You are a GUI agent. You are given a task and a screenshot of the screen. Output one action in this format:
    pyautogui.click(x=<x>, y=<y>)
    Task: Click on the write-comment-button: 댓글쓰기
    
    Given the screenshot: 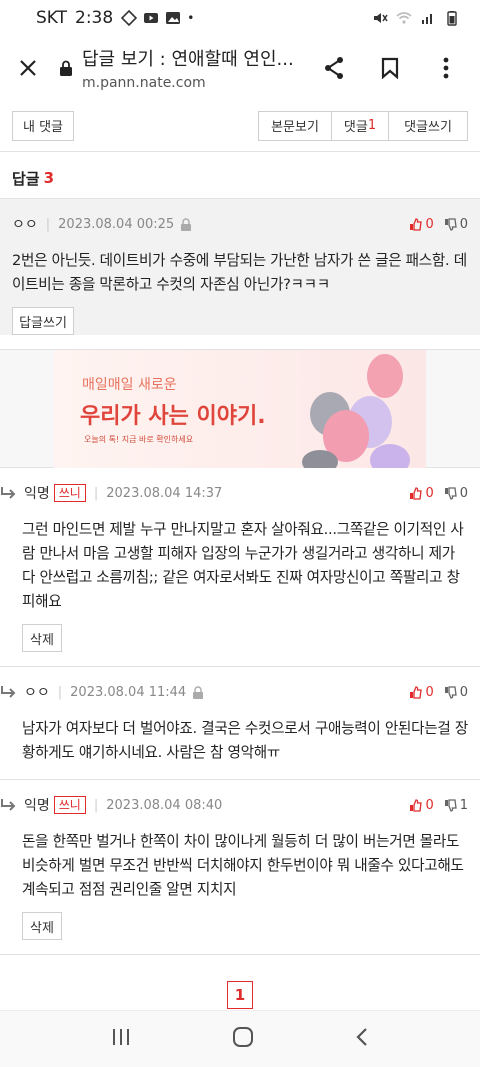 What is the action you would take?
    pyautogui.click(x=428, y=125)
    